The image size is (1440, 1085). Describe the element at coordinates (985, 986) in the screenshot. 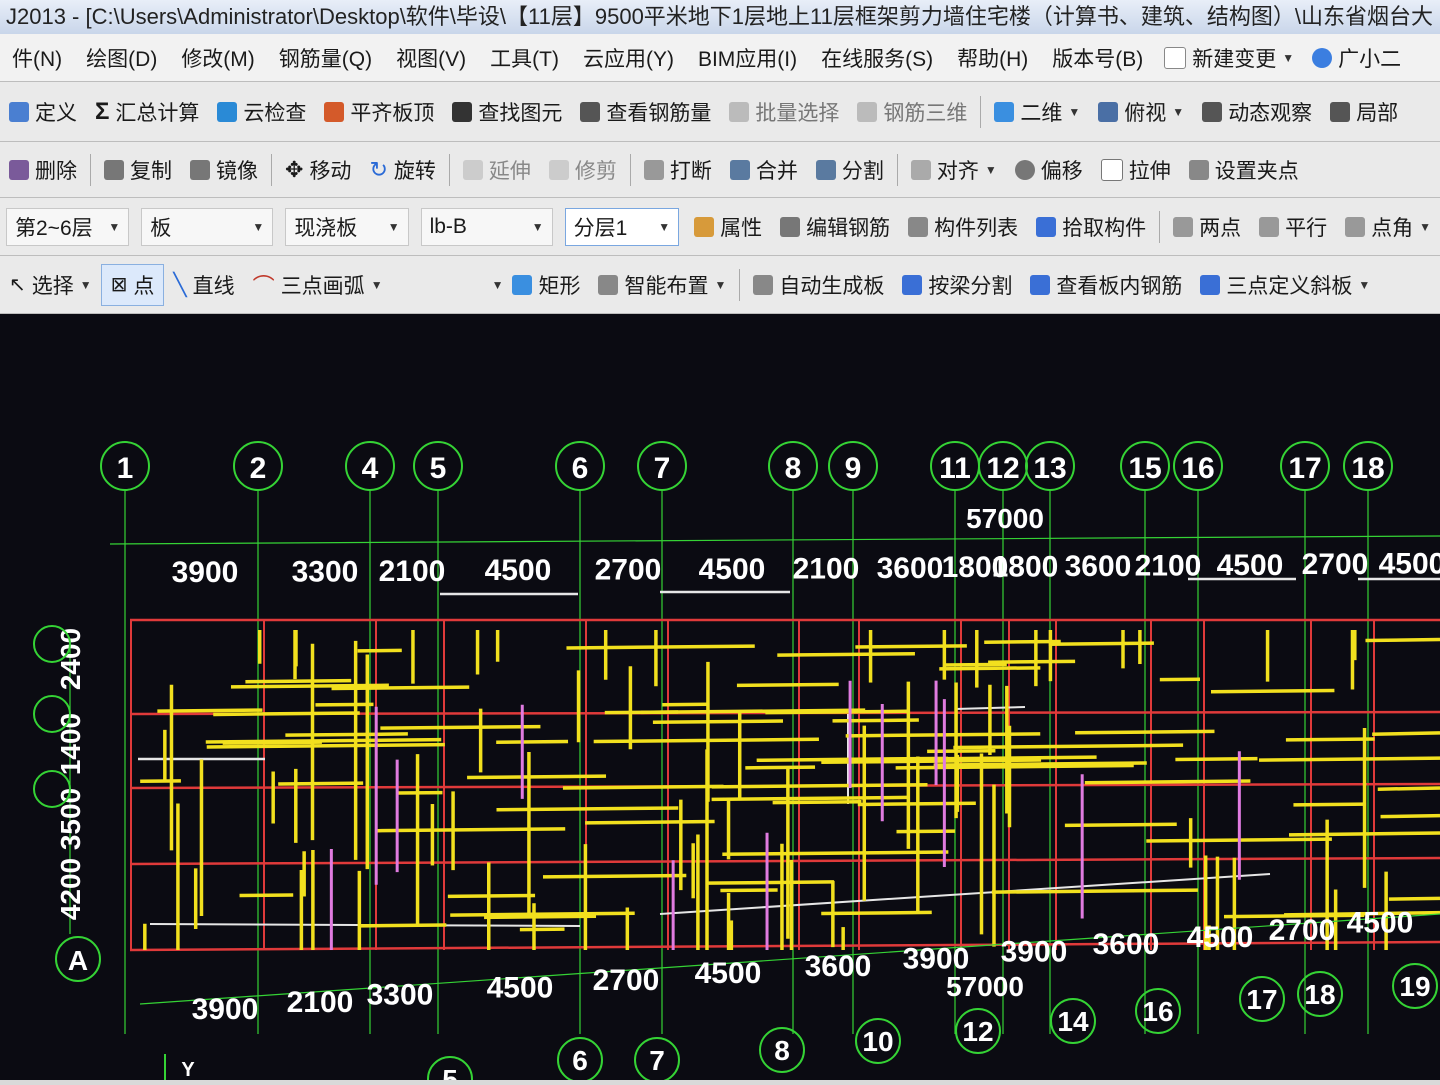

I see `bottom-total-dimension: 57000` at that location.